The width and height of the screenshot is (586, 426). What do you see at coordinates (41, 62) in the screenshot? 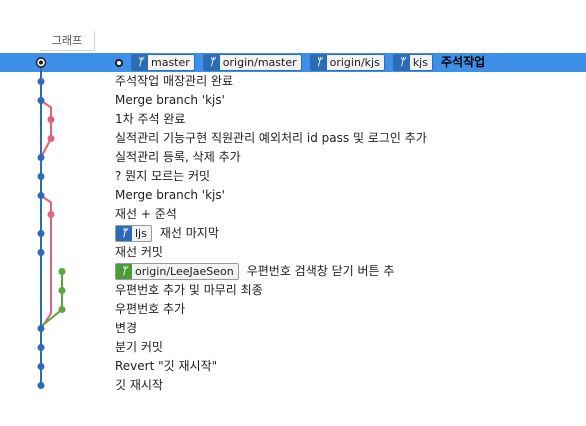
I see `head-commit-node-core` at bounding box center [41, 62].